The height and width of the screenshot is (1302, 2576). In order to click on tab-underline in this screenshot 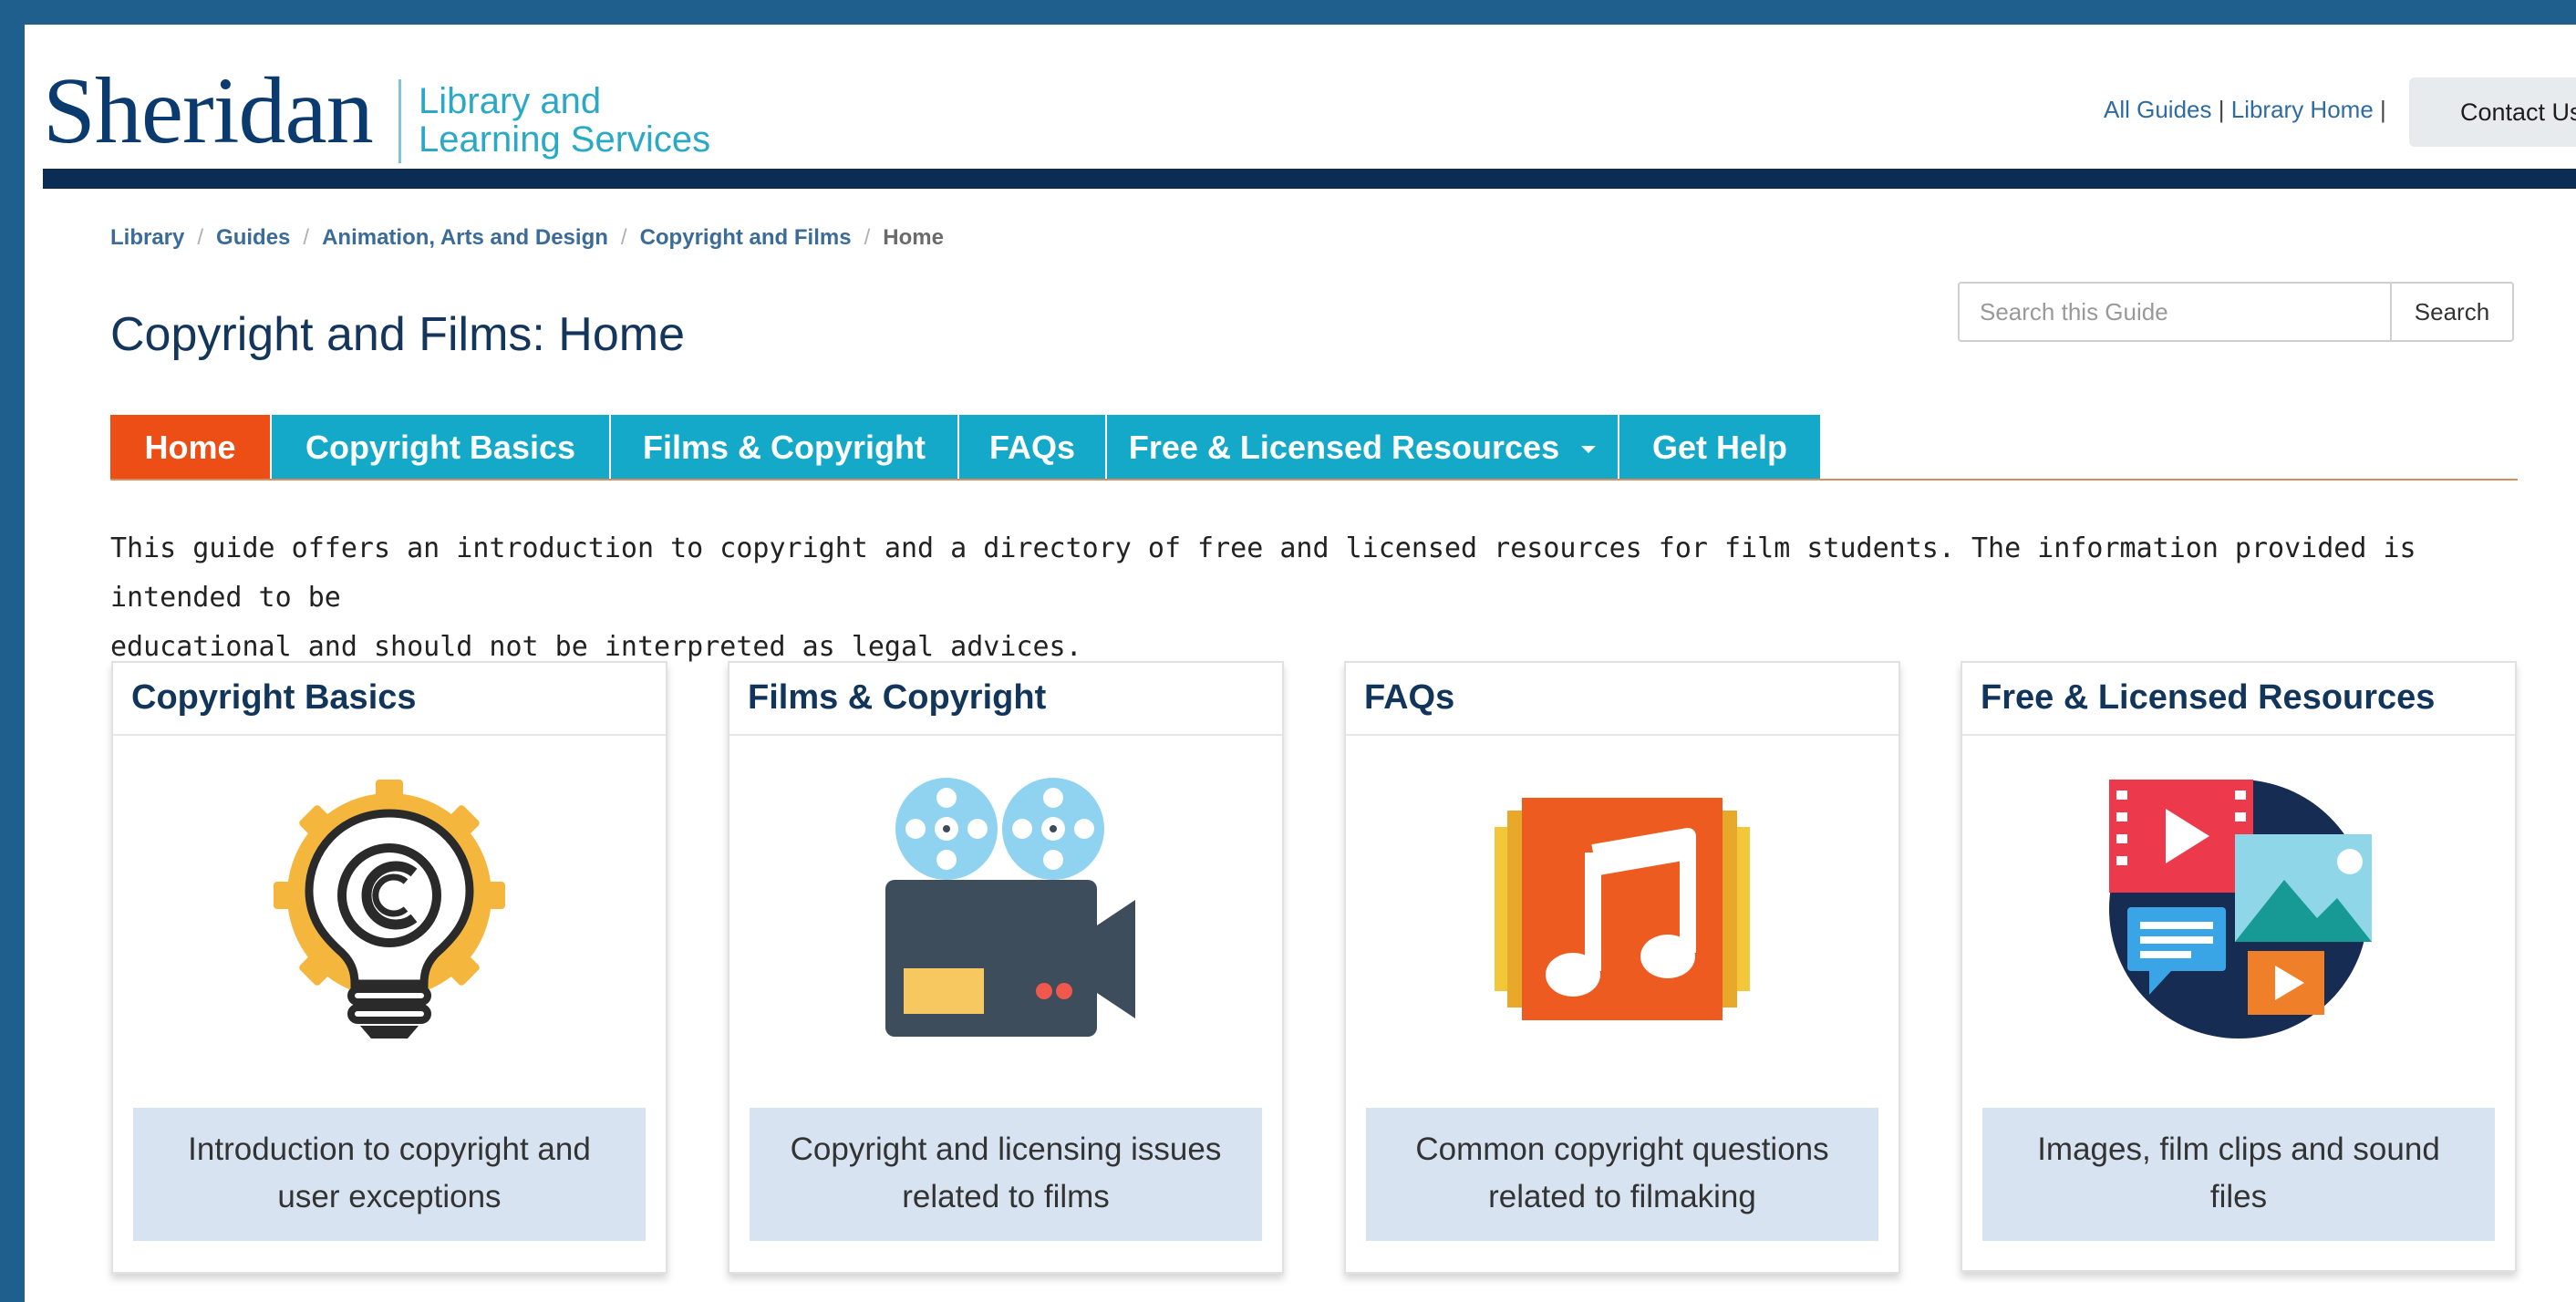, I will do `click(1314, 479)`.